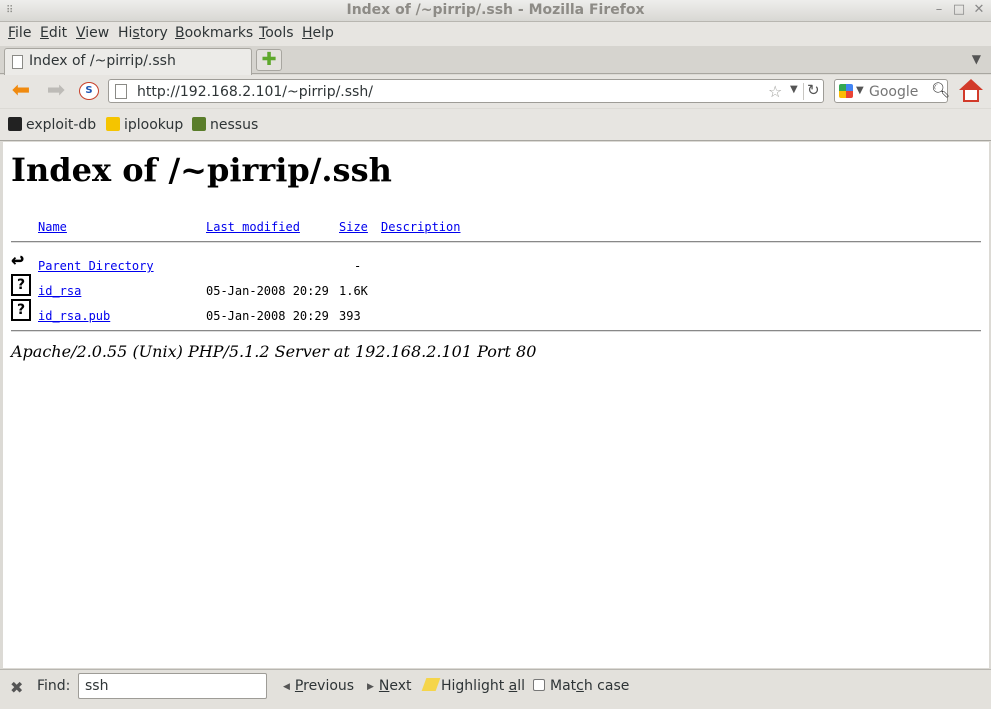 The height and width of the screenshot is (709, 991). Describe the element at coordinates (286, 687) in the screenshot. I see `triangle-left-icon: ◀` at that location.